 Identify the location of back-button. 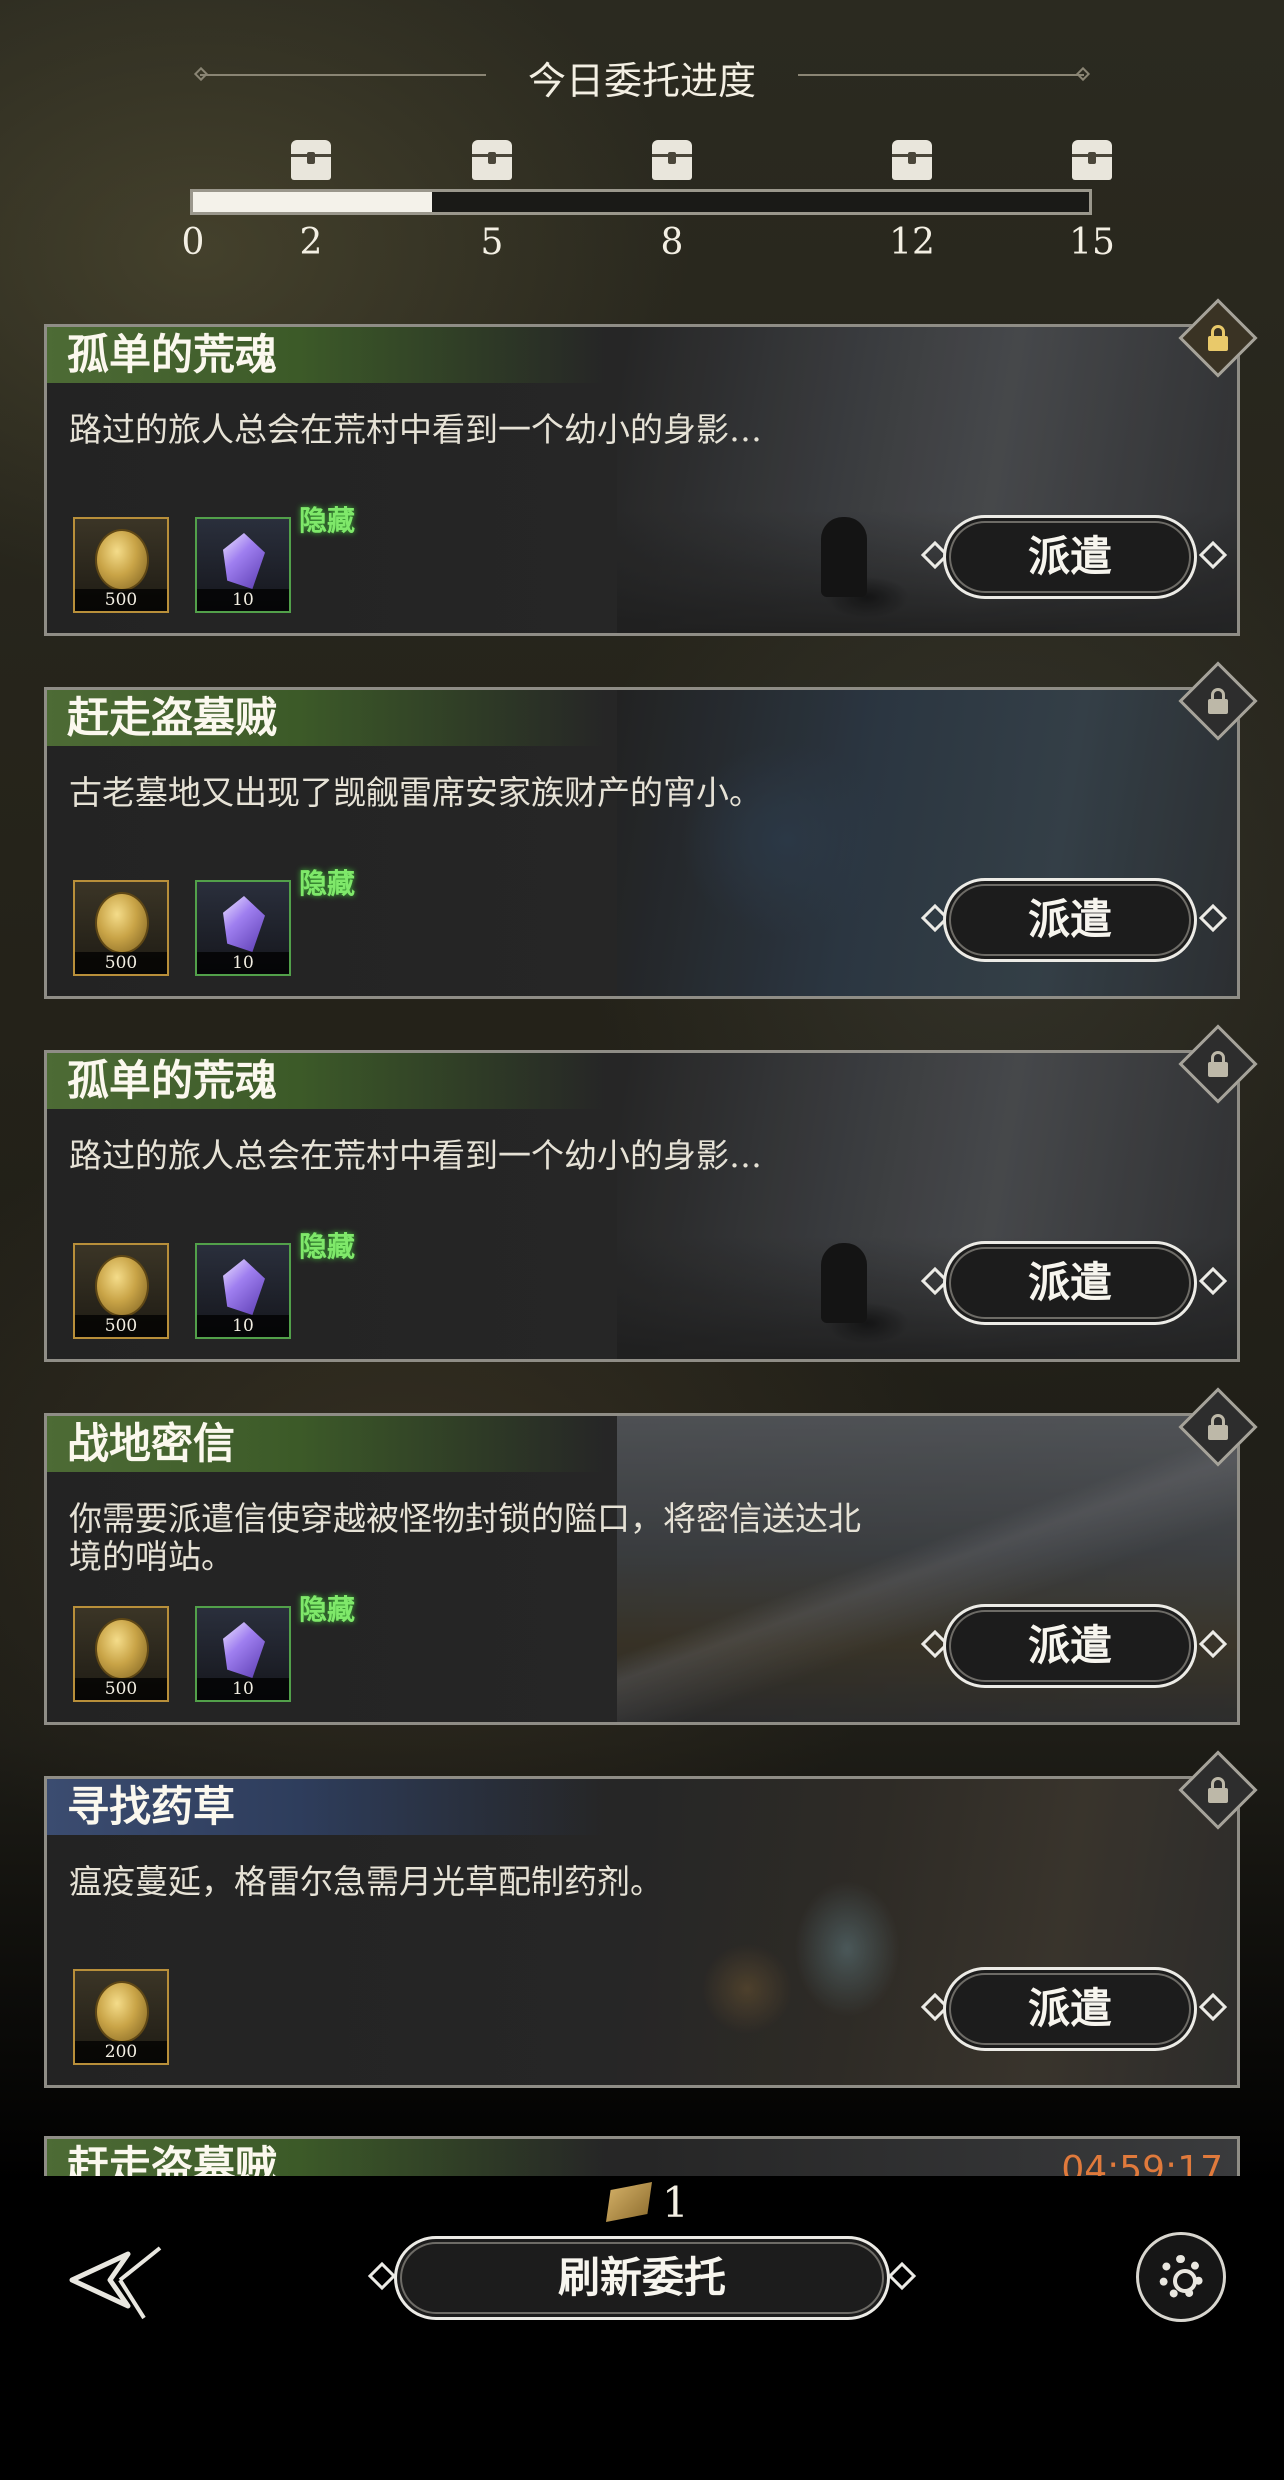
(116, 2280).